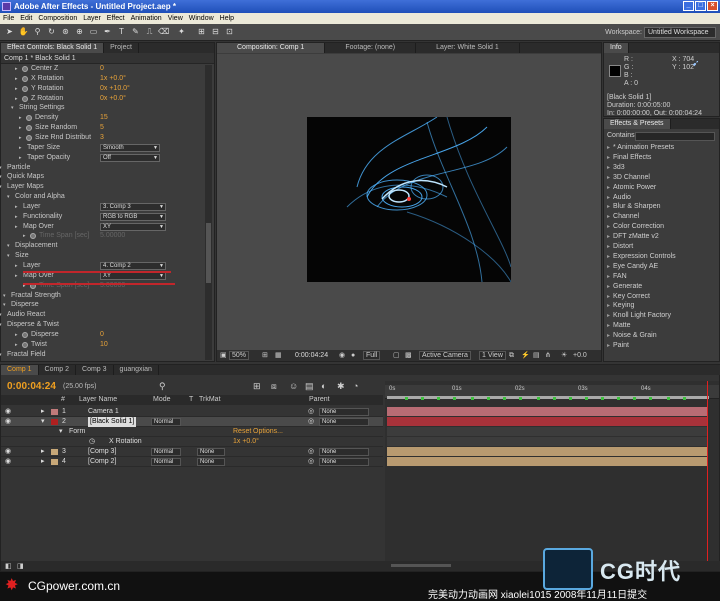 The width and height of the screenshot is (720, 601). I want to click on timeline-layer-row: ◉ ▸ 4 [Comp 2] Normal None ◎ None, so click(192, 462).